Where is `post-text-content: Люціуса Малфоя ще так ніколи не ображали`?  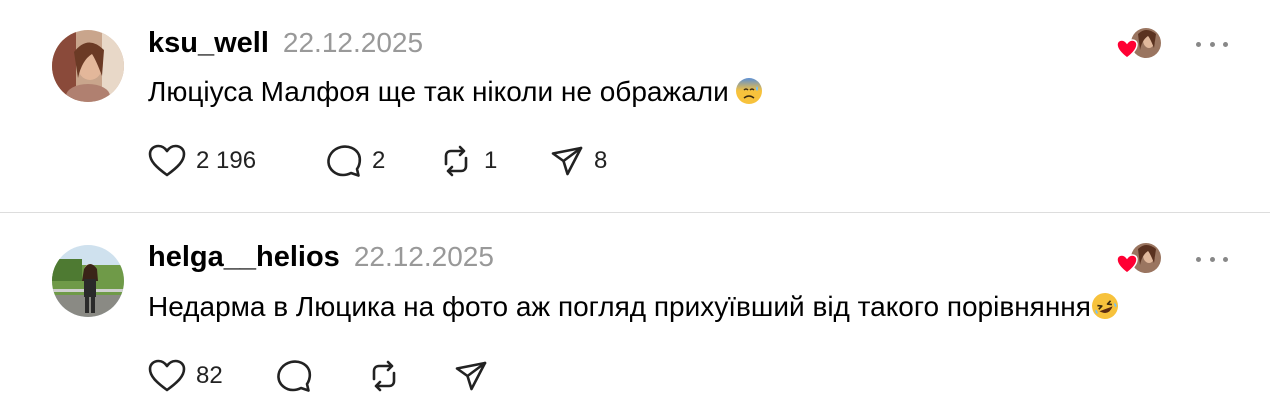 post-text-content: Люціуса Малфоя ще так ніколи не ображали is located at coordinates (438, 91).